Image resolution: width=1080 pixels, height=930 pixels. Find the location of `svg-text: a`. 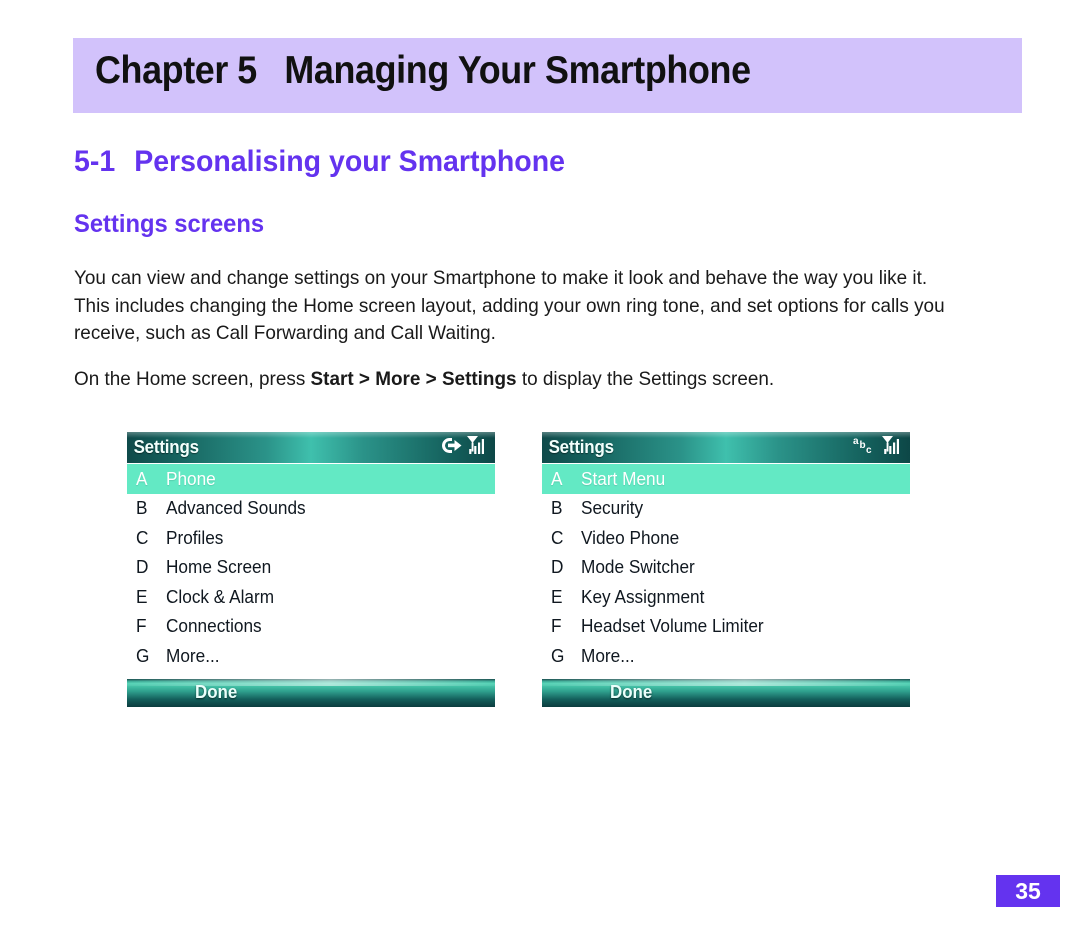

svg-text: a is located at coordinates (856, 441).